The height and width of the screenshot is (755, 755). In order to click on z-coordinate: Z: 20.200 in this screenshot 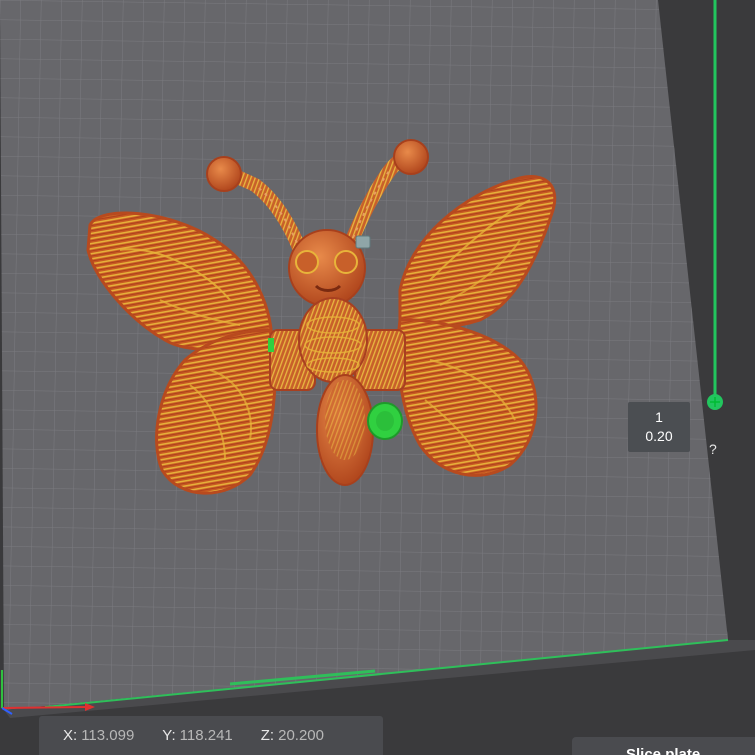, I will do `click(292, 735)`.